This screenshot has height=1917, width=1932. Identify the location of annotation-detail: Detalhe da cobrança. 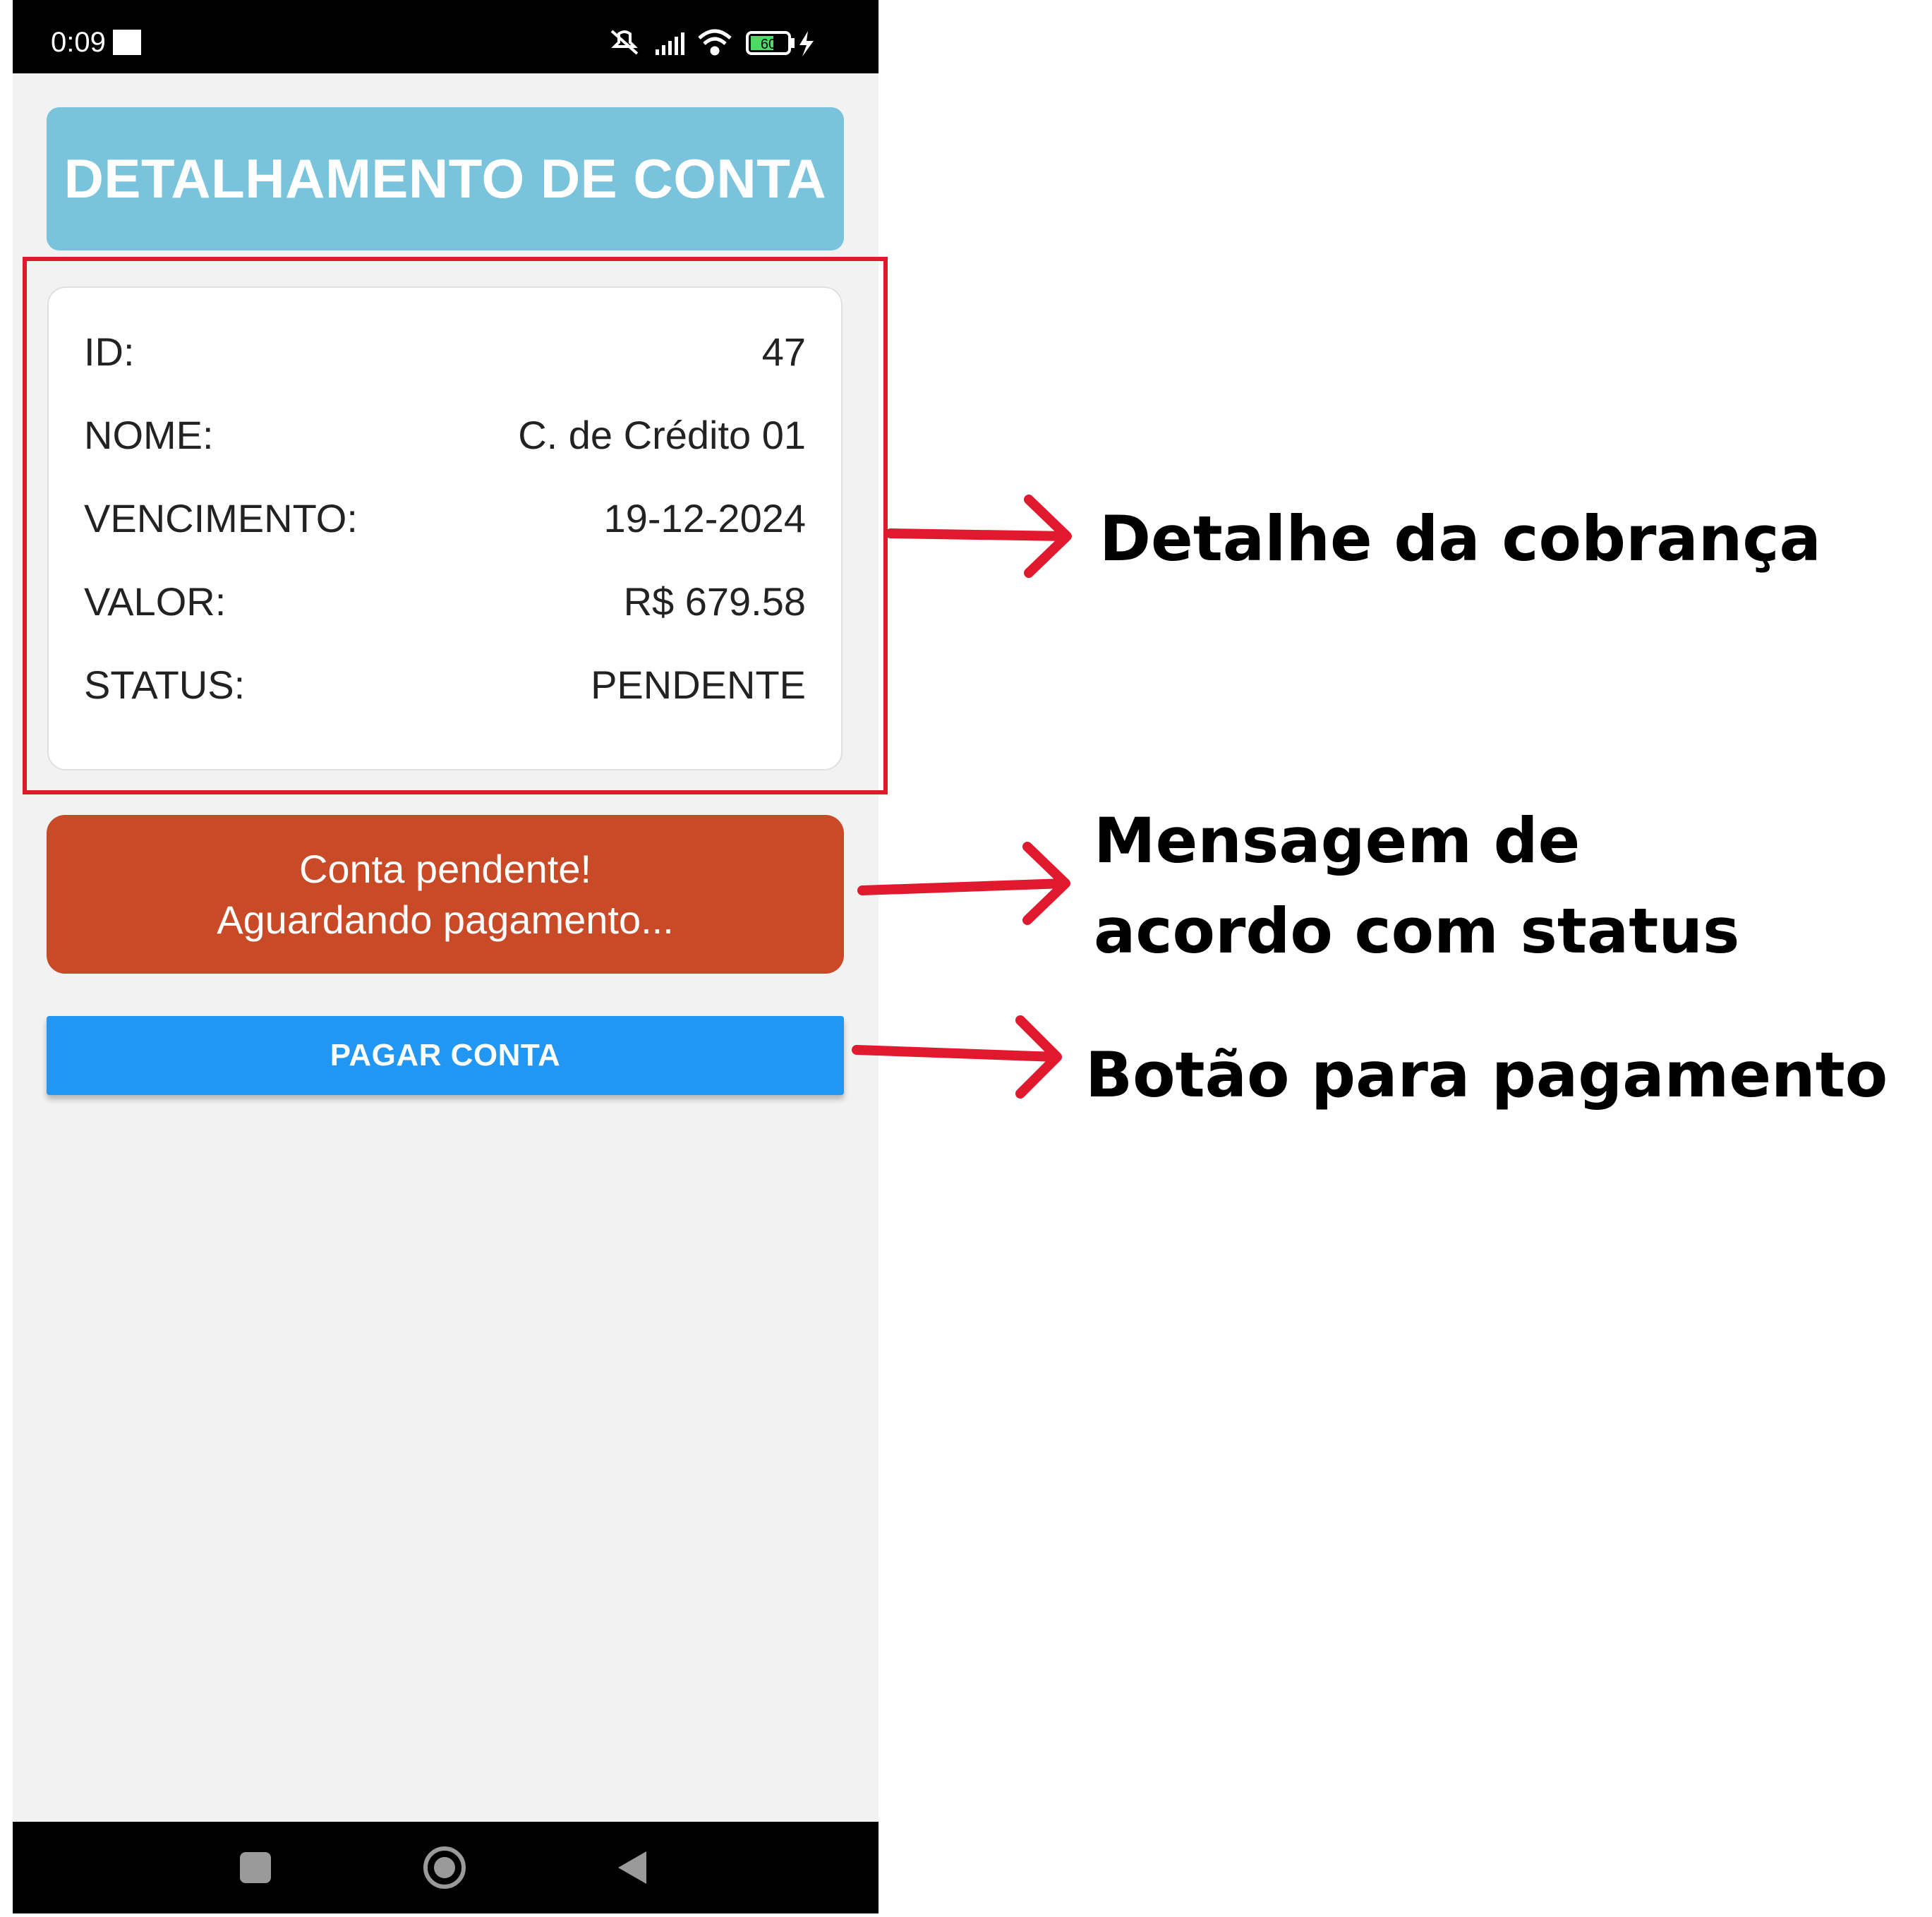
(1460, 538).